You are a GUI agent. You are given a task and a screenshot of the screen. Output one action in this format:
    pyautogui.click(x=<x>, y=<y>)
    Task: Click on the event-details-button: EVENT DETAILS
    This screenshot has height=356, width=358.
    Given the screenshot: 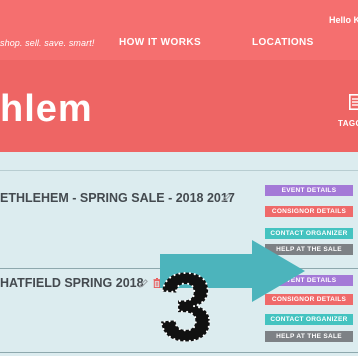 What is the action you would take?
    pyautogui.click(x=309, y=190)
    